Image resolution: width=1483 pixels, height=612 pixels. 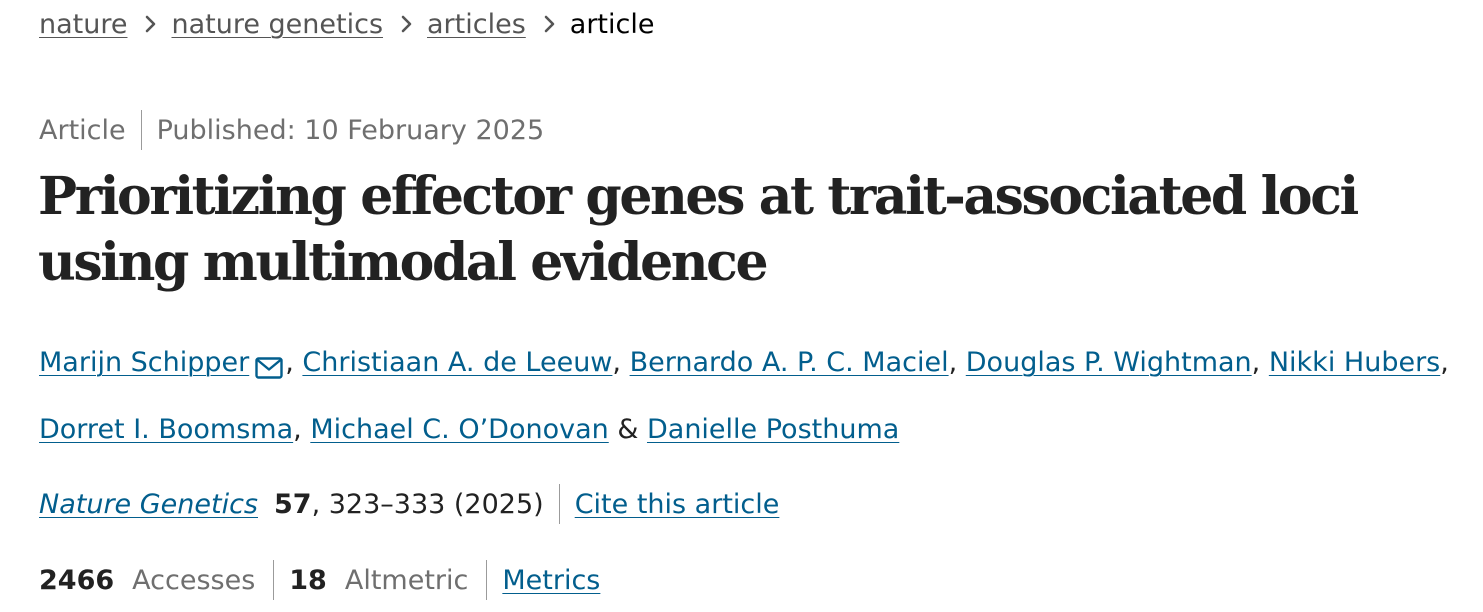 I want to click on accesses-label: Accesses, so click(x=194, y=580).